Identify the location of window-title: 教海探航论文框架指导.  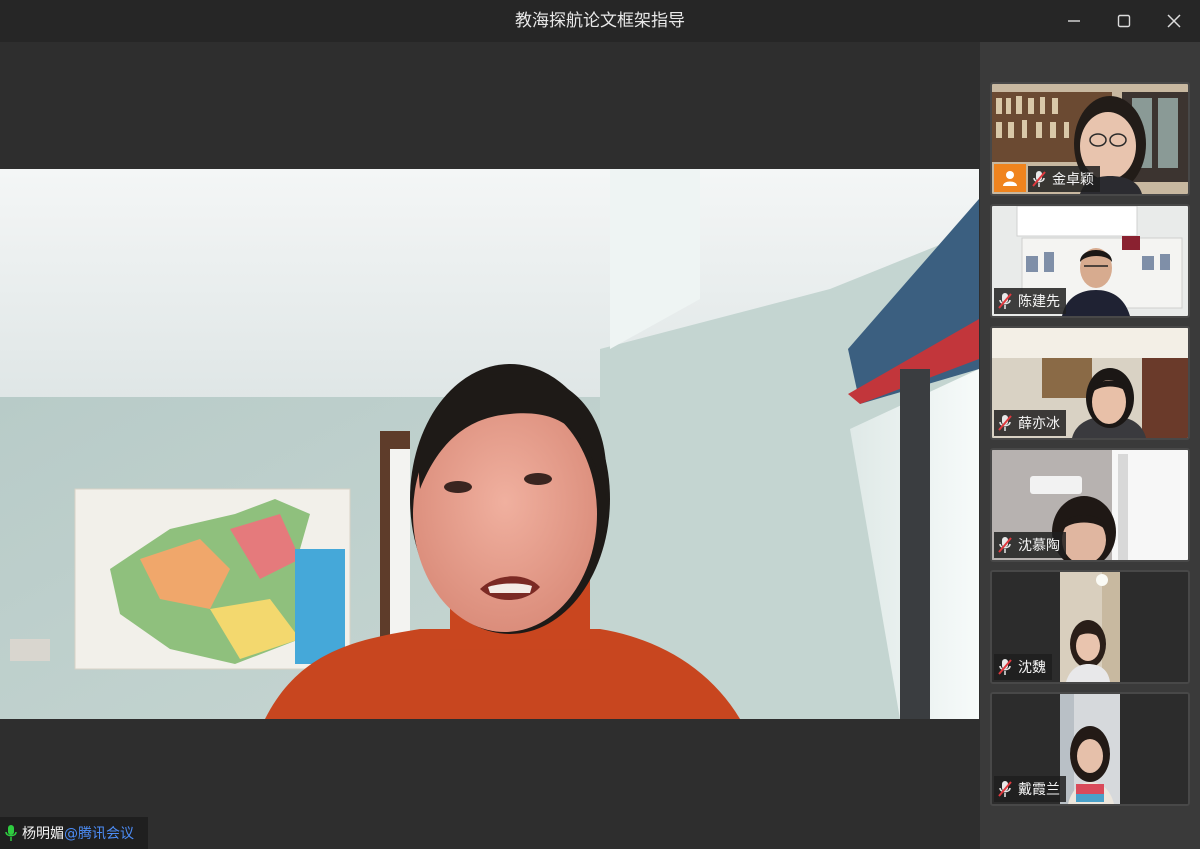
(600, 21).